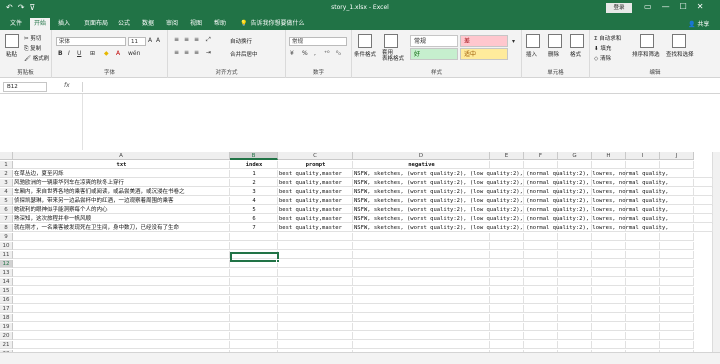  What do you see at coordinates (176, 52) in the screenshot?
I see `align-left-icon: ≡` at bounding box center [176, 52].